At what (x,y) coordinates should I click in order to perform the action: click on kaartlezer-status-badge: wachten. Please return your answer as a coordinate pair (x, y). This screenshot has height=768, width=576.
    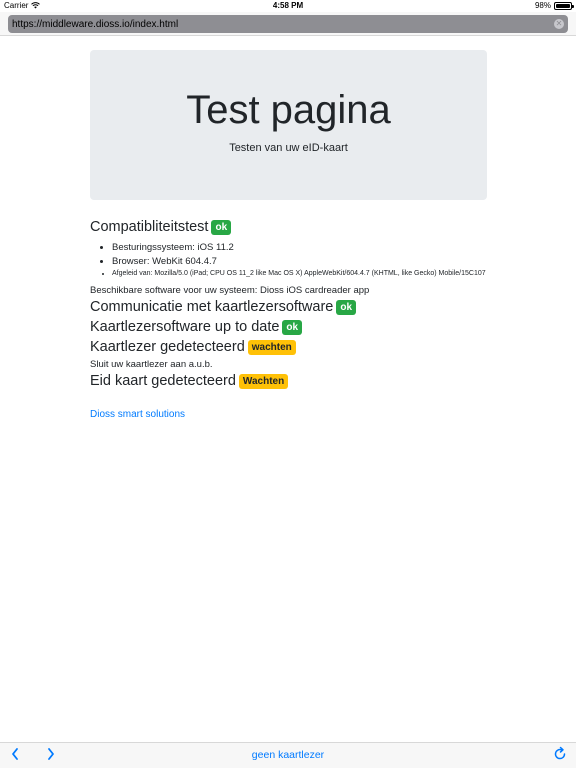
    Looking at the image, I should click on (271, 347).